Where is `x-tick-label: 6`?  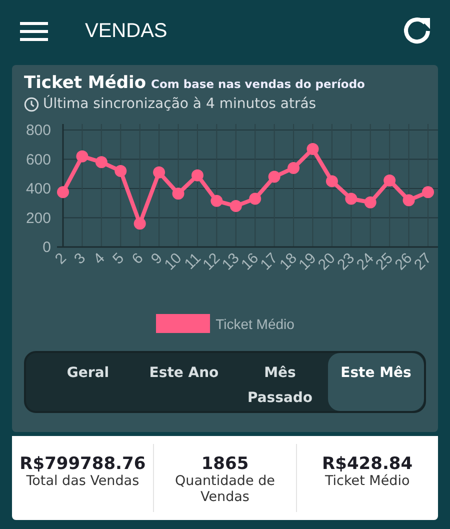
x-tick-label: 6 is located at coordinates (137, 259).